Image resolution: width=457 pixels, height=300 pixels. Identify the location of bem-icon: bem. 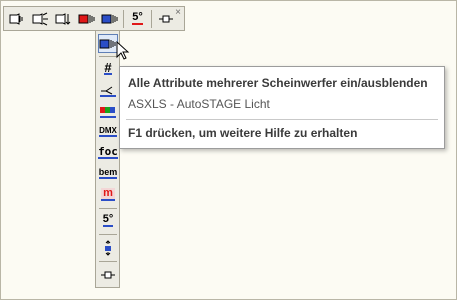
(108, 173).